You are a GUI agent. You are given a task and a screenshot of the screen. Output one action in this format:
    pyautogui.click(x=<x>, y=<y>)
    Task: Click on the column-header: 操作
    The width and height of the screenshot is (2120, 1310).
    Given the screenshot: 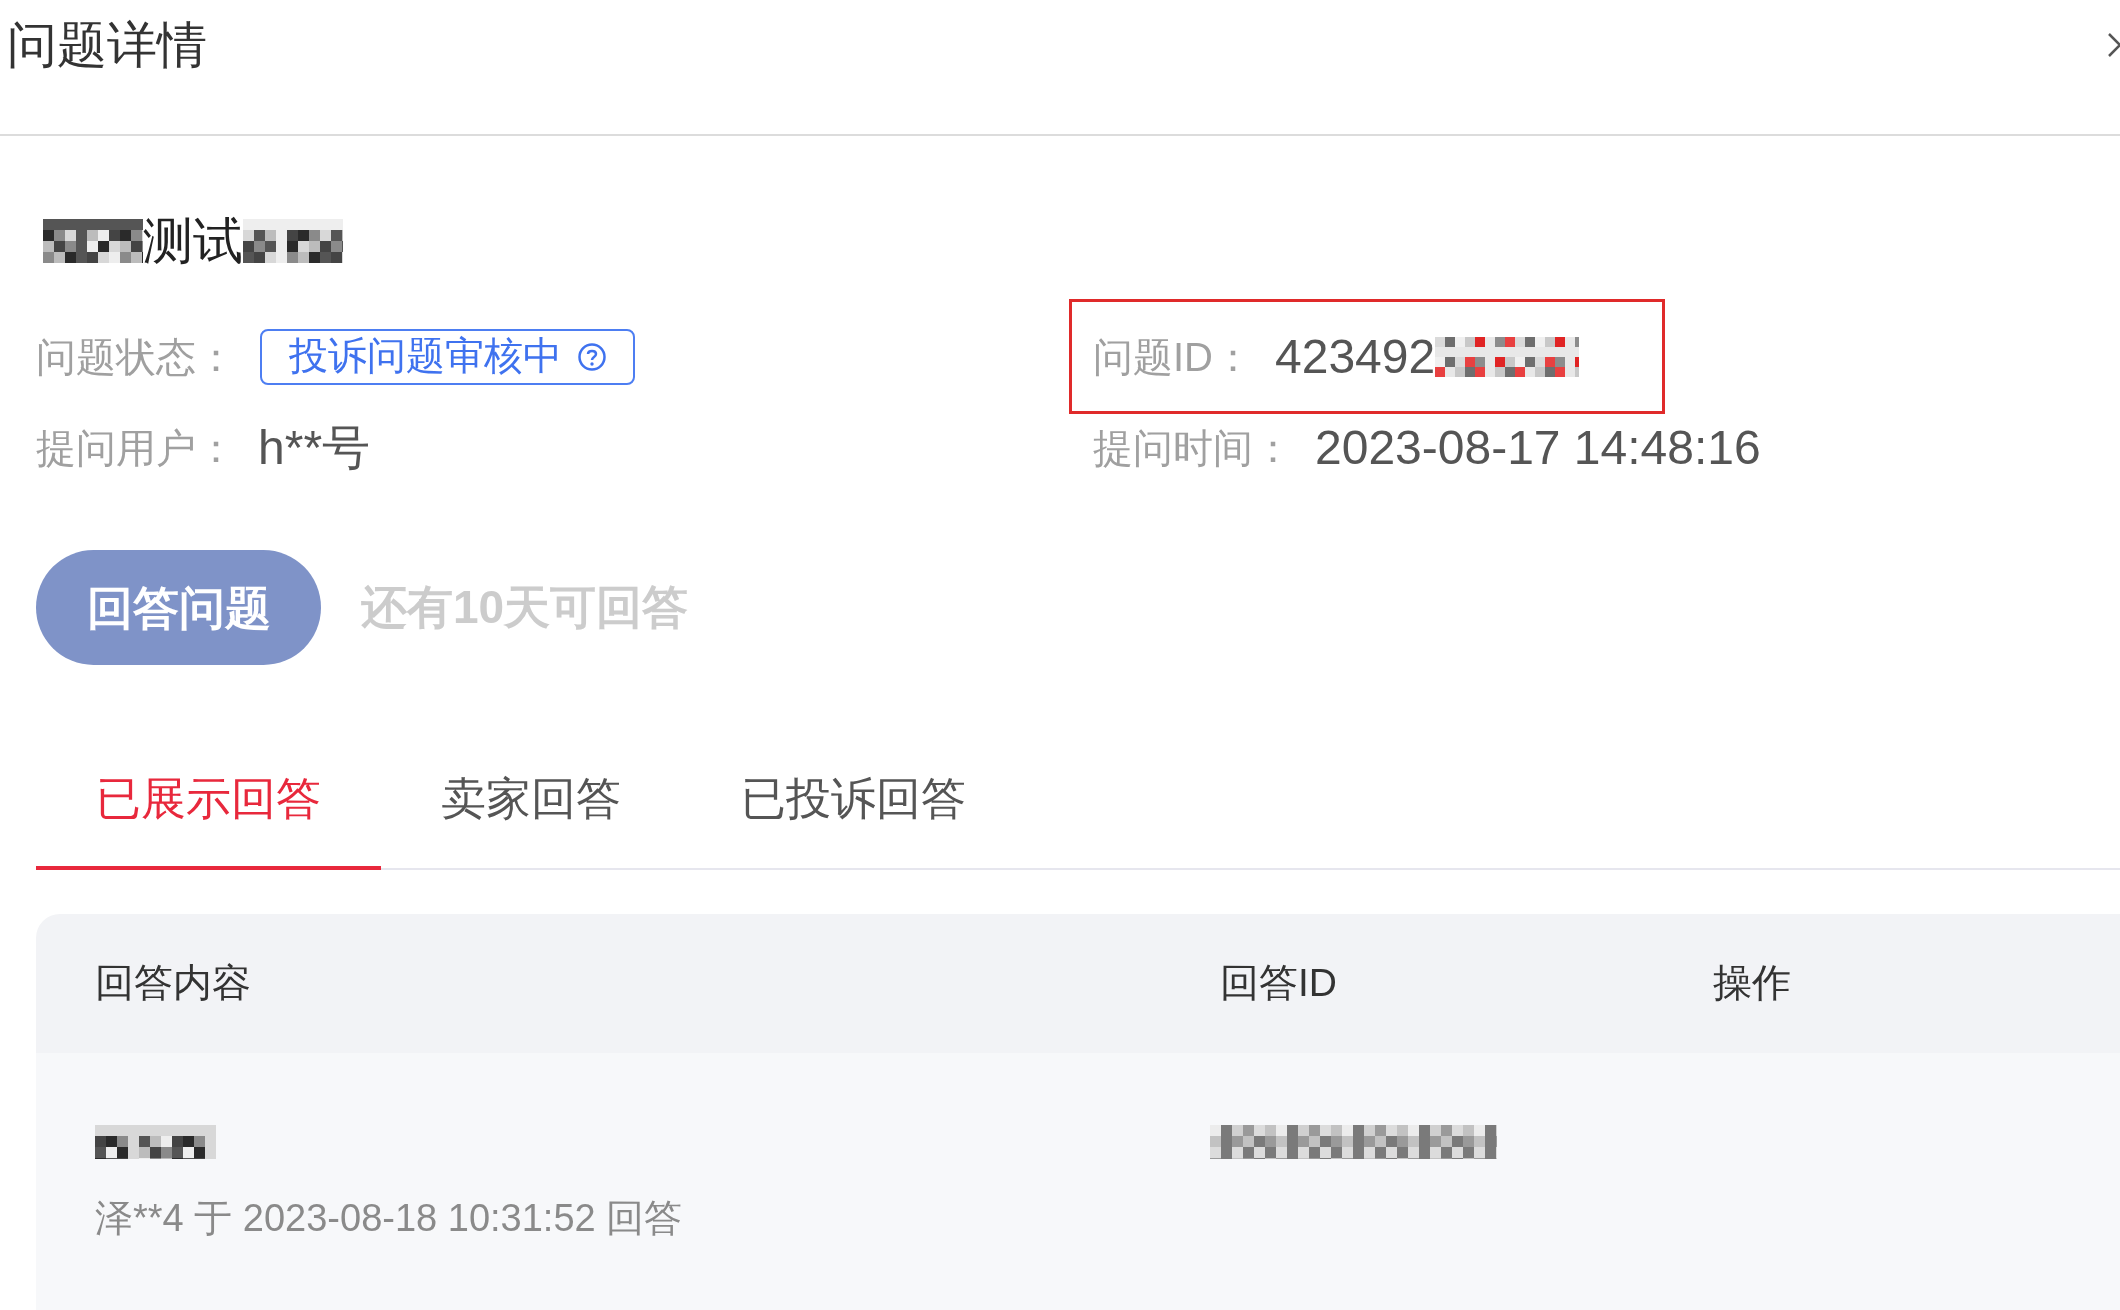 What is the action you would take?
    pyautogui.click(x=1752, y=983)
    